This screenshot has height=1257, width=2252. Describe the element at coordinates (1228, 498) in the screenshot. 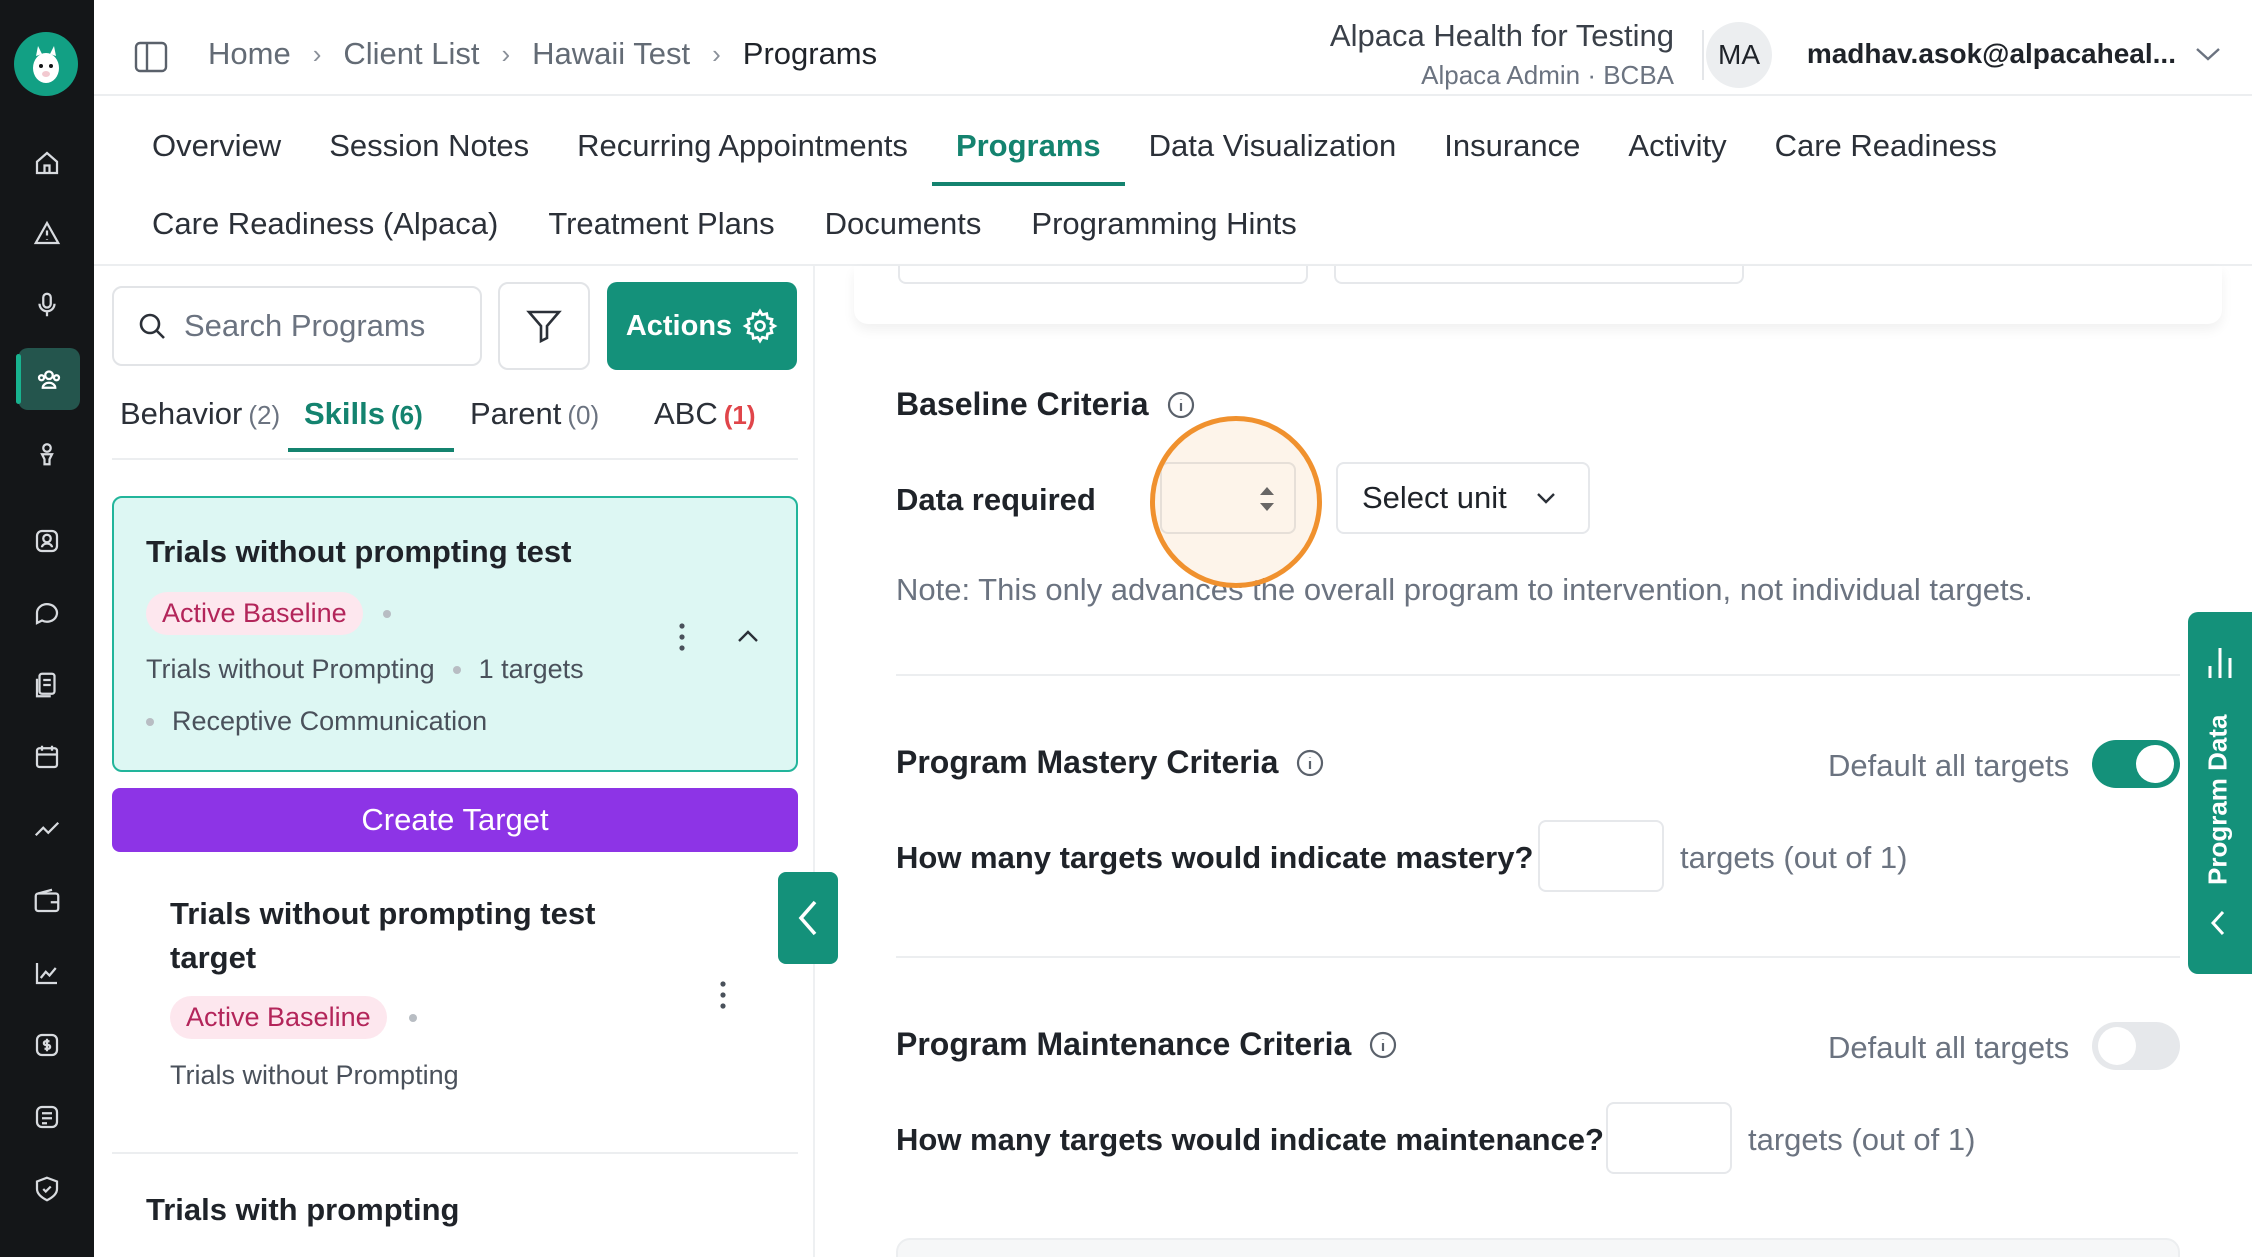

I see `data-required-input` at that location.